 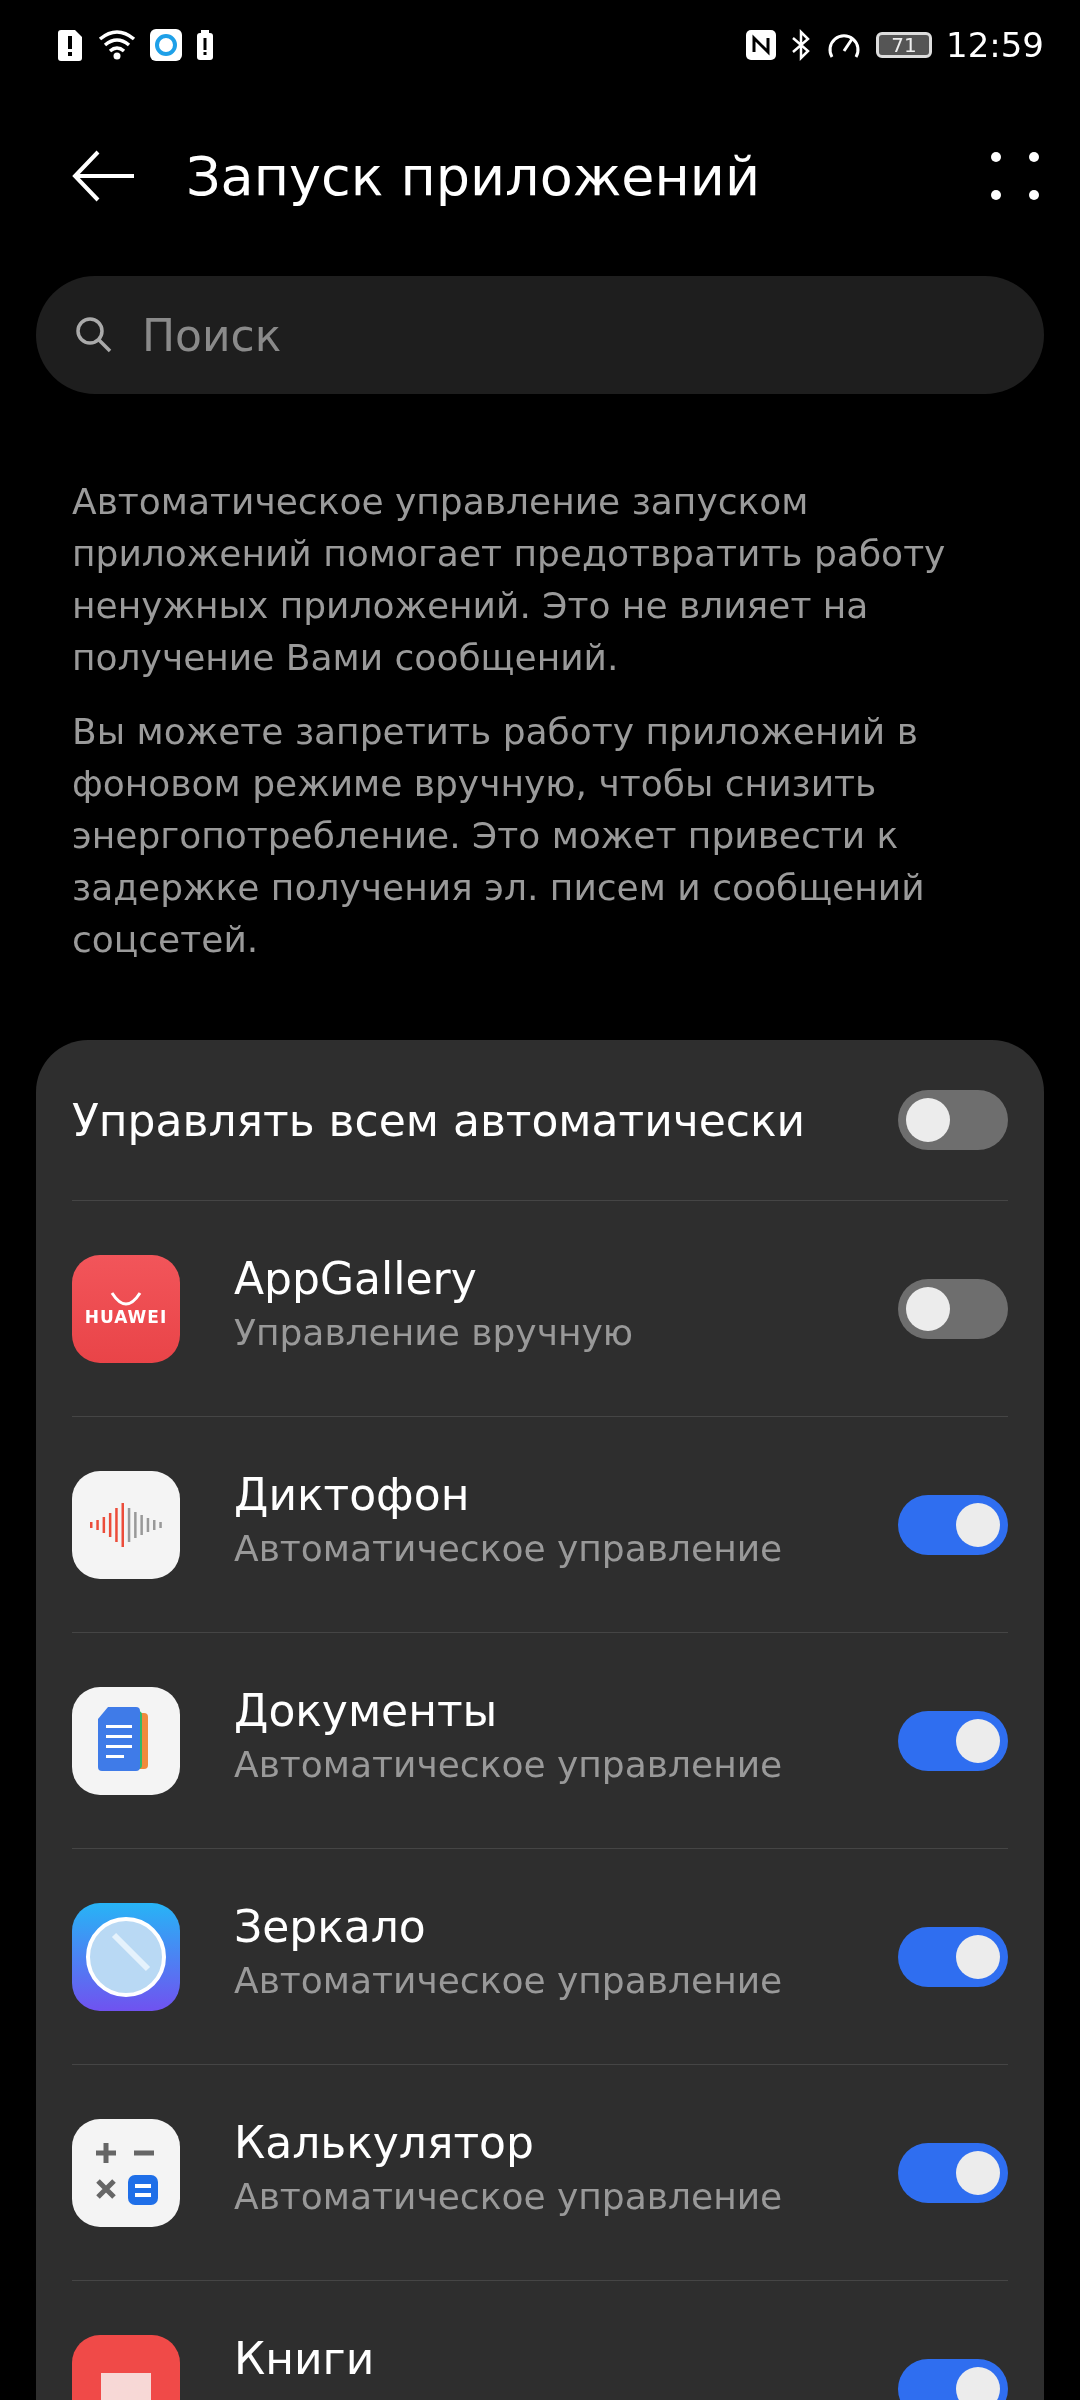 What do you see at coordinates (761, 45) in the screenshot?
I see `nfc-icon` at bounding box center [761, 45].